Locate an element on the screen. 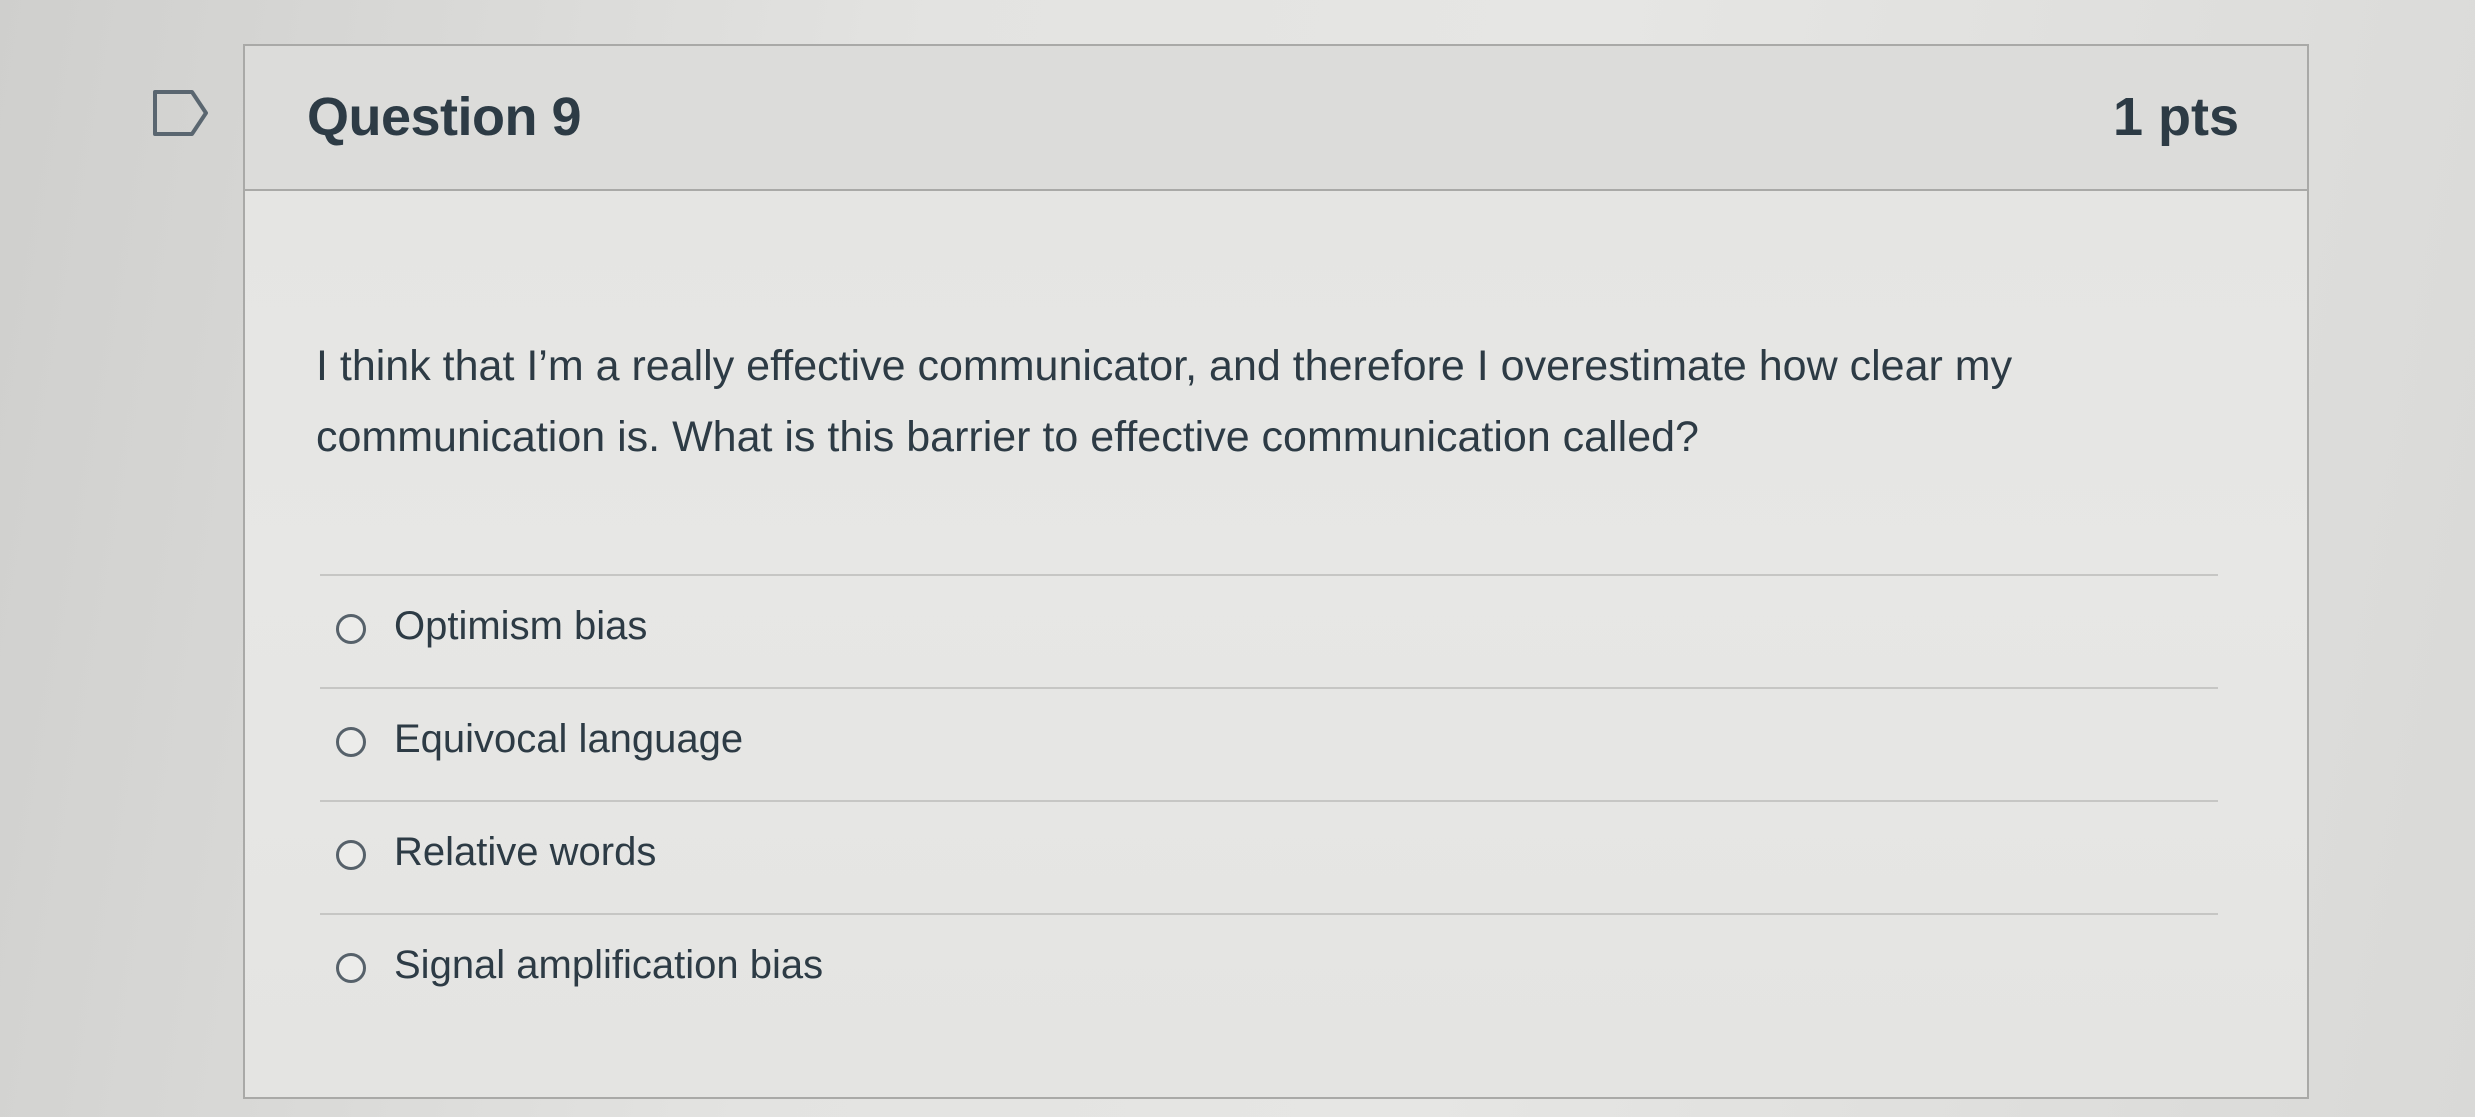 The width and height of the screenshot is (2475, 1117). answer-label: Relative words is located at coordinates (525, 852).